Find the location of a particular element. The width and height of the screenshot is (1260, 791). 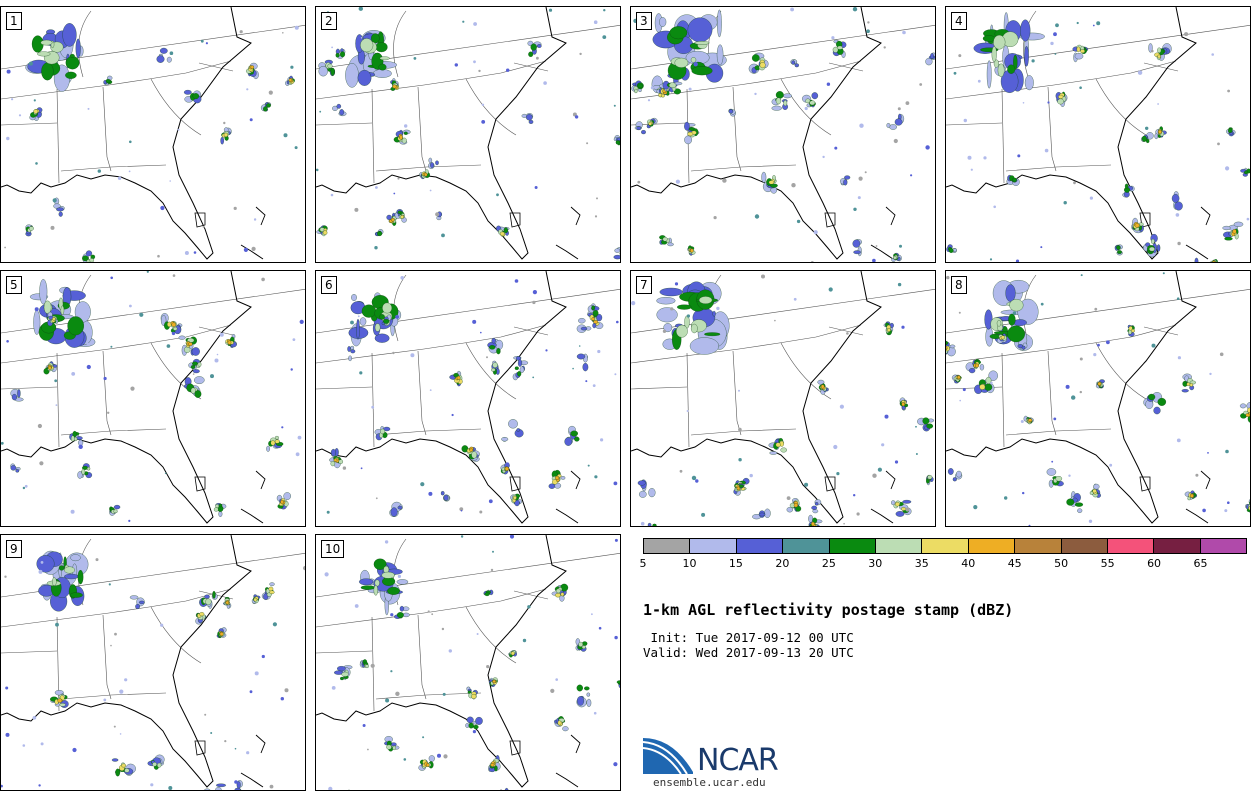

stamp-panel-1: 1 is located at coordinates (153, 134).